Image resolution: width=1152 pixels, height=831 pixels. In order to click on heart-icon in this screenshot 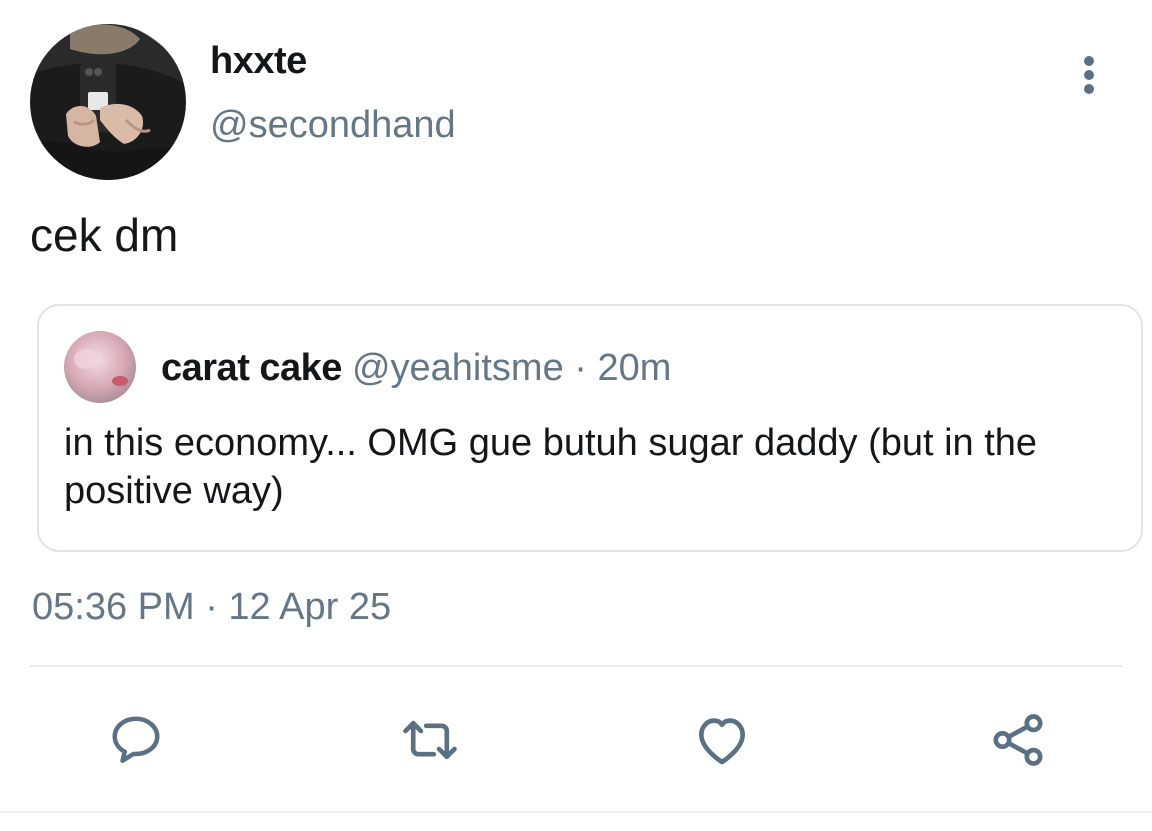, I will do `click(722, 741)`.